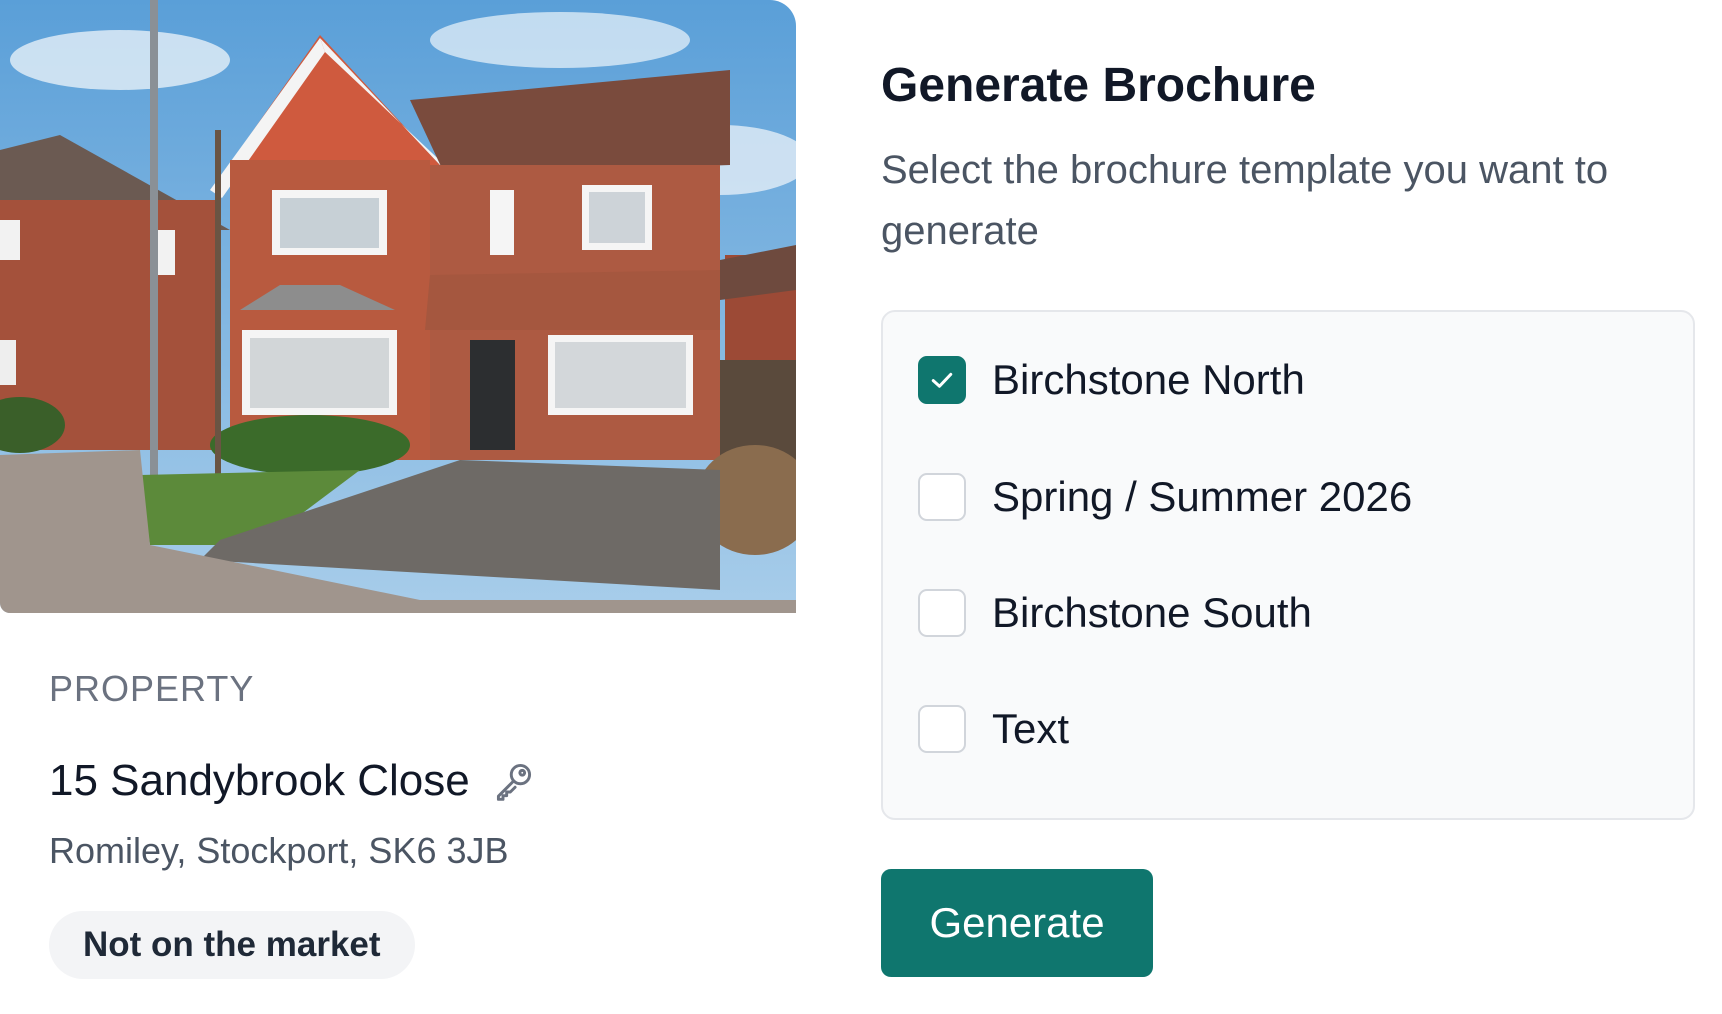  I want to click on option-label: Birchstone South, so click(1152, 612).